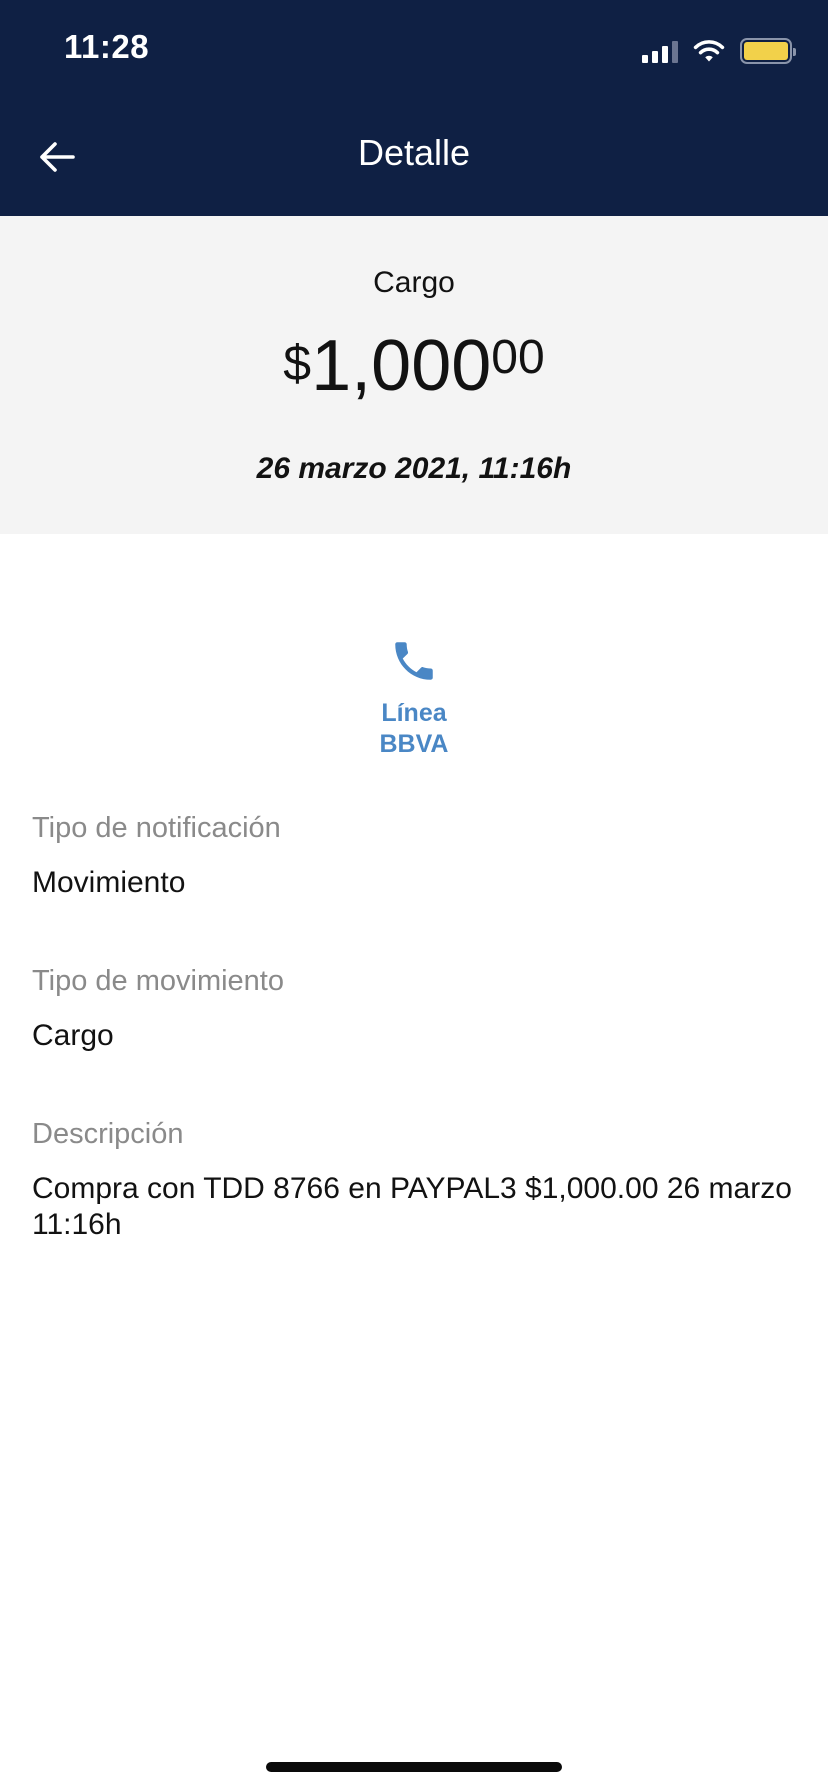 The width and height of the screenshot is (828, 1792). Describe the element at coordinates (156, 828) in the screenshot. I see `detail-label: Tipo de notificación` at that location.